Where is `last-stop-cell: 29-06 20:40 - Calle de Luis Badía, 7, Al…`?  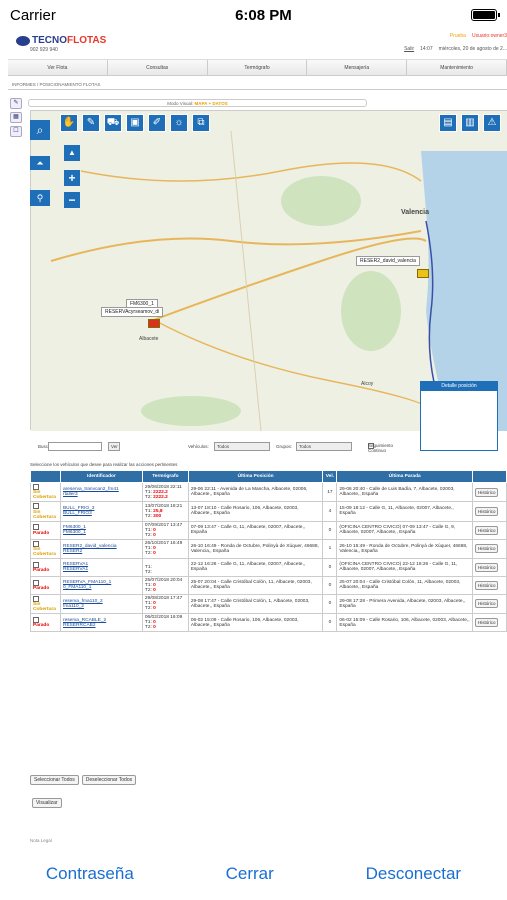
last-stop-cell: 29-06 20:40 - Calle de Luis Badía, 7, Al… is located at coordinates (404, 492).